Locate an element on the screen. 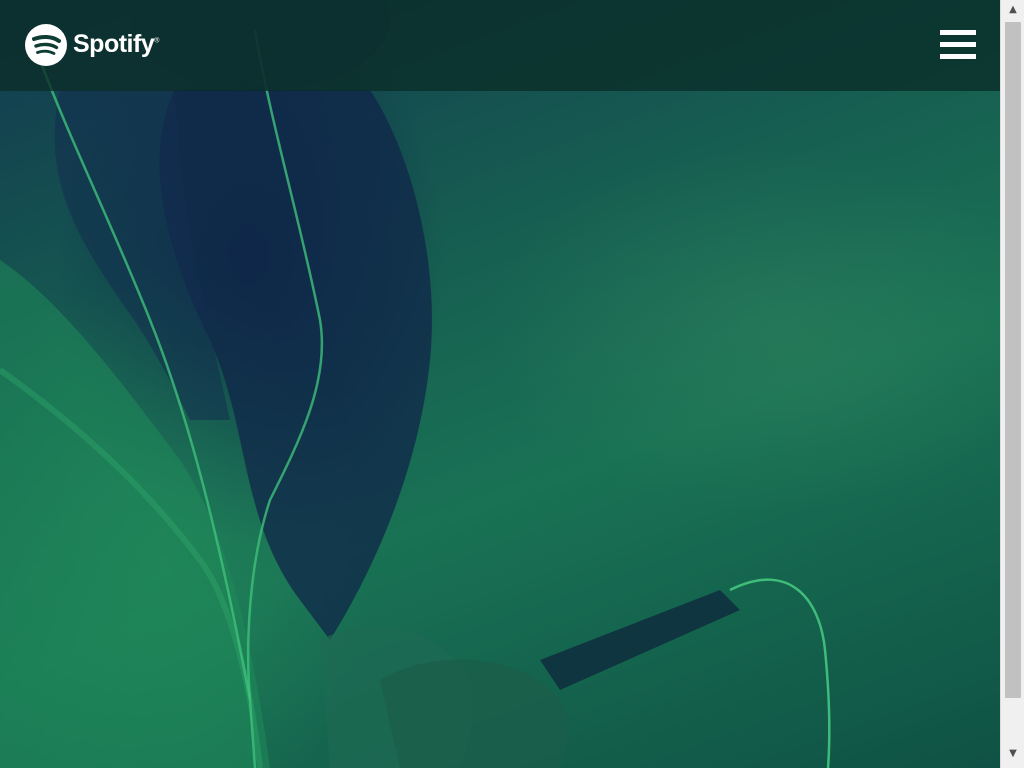 The image size is (1024, 768). spotify-logo-link: Spotify® is located at coordinates (92, 44).